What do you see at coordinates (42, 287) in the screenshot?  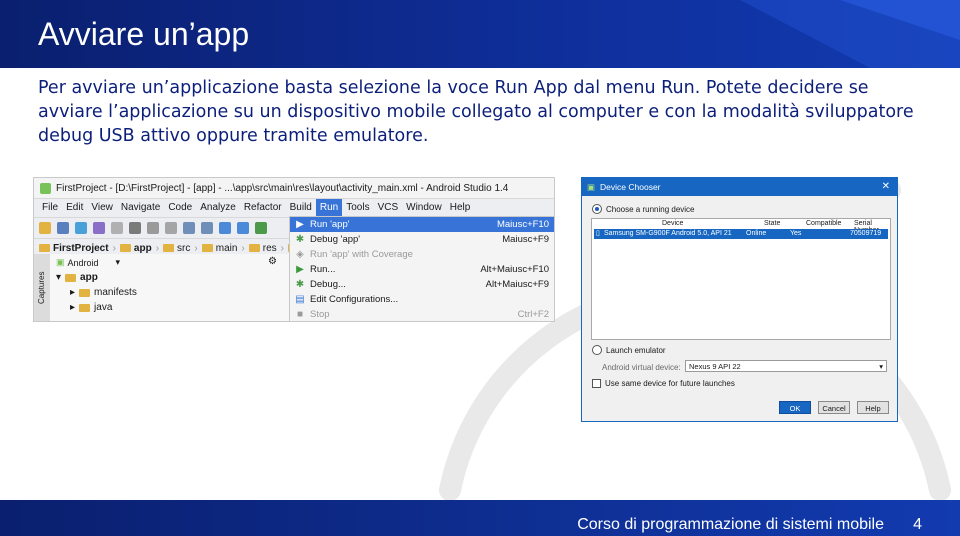 I see `captures-tab: Captures` at bounding box center [42, 287].